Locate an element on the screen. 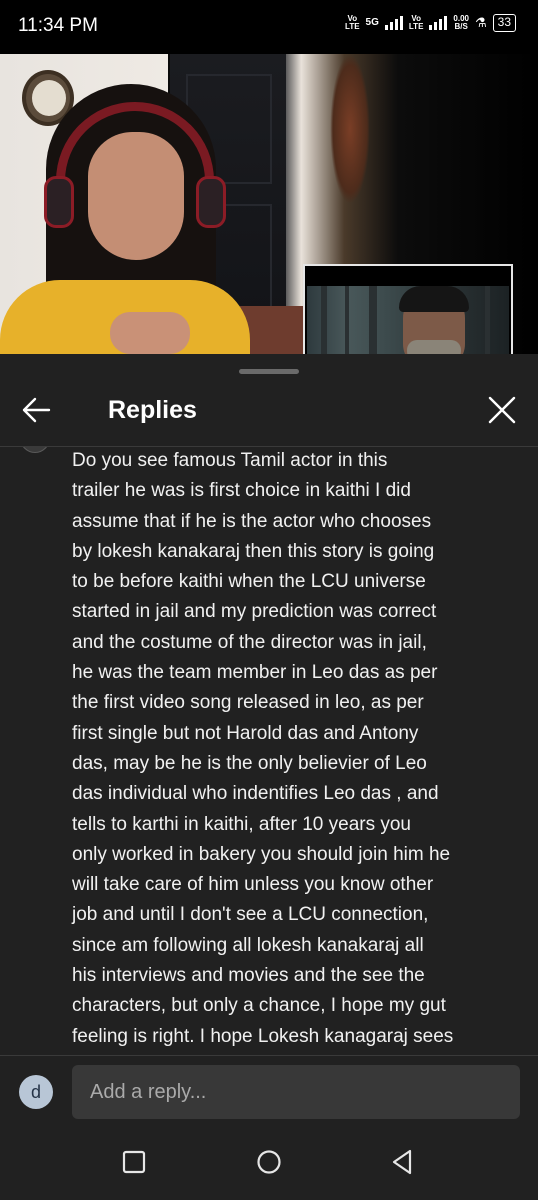 This screenshot has height=1200, width=538. status-icons: Vo LTE 5G Vo LTE 0.00 B/S ⚗ 33 is located at coordinates (430, 23).